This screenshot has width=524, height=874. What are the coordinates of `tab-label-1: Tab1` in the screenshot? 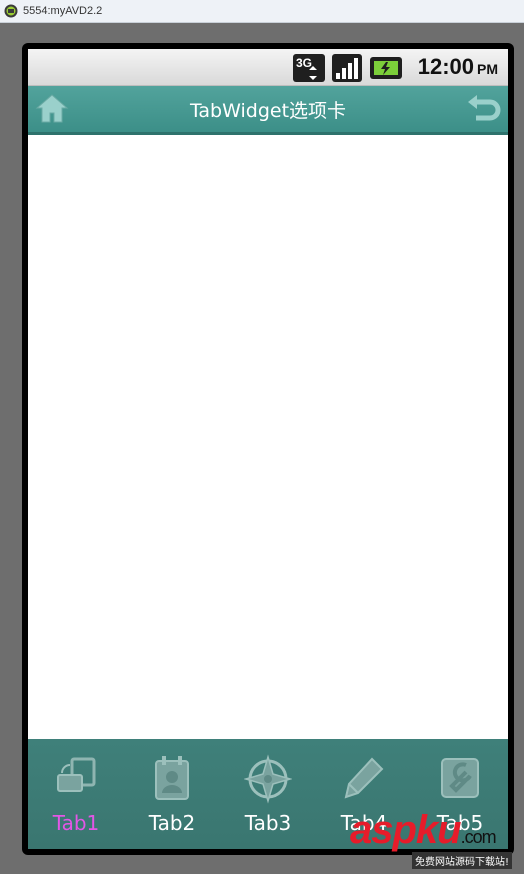 It's located at (76, 823).